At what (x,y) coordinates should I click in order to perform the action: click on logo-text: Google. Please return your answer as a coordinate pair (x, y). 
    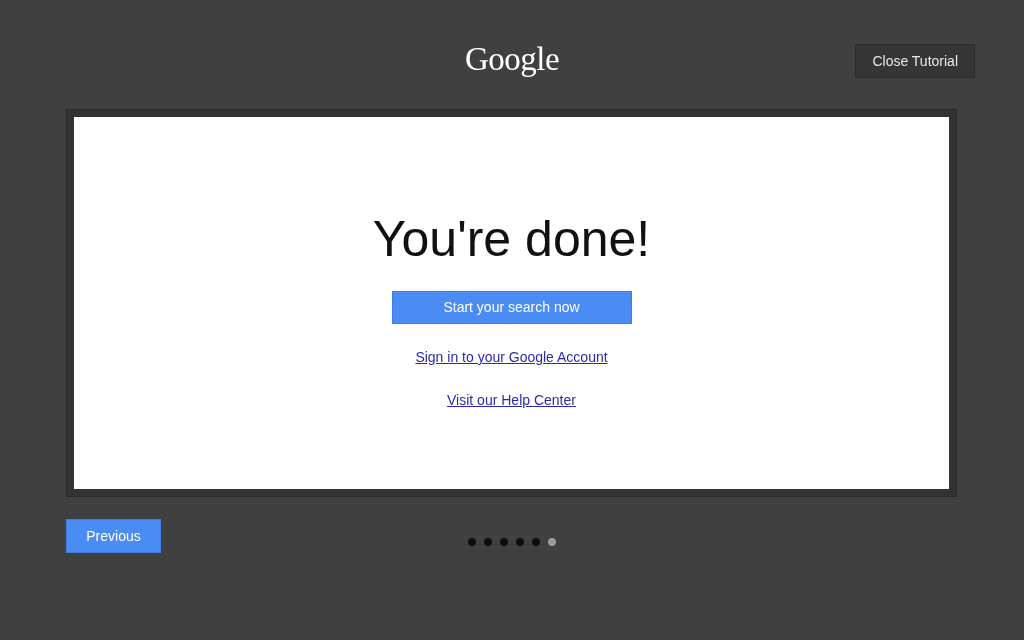
    Looking at the image, I should click on (512, 59).